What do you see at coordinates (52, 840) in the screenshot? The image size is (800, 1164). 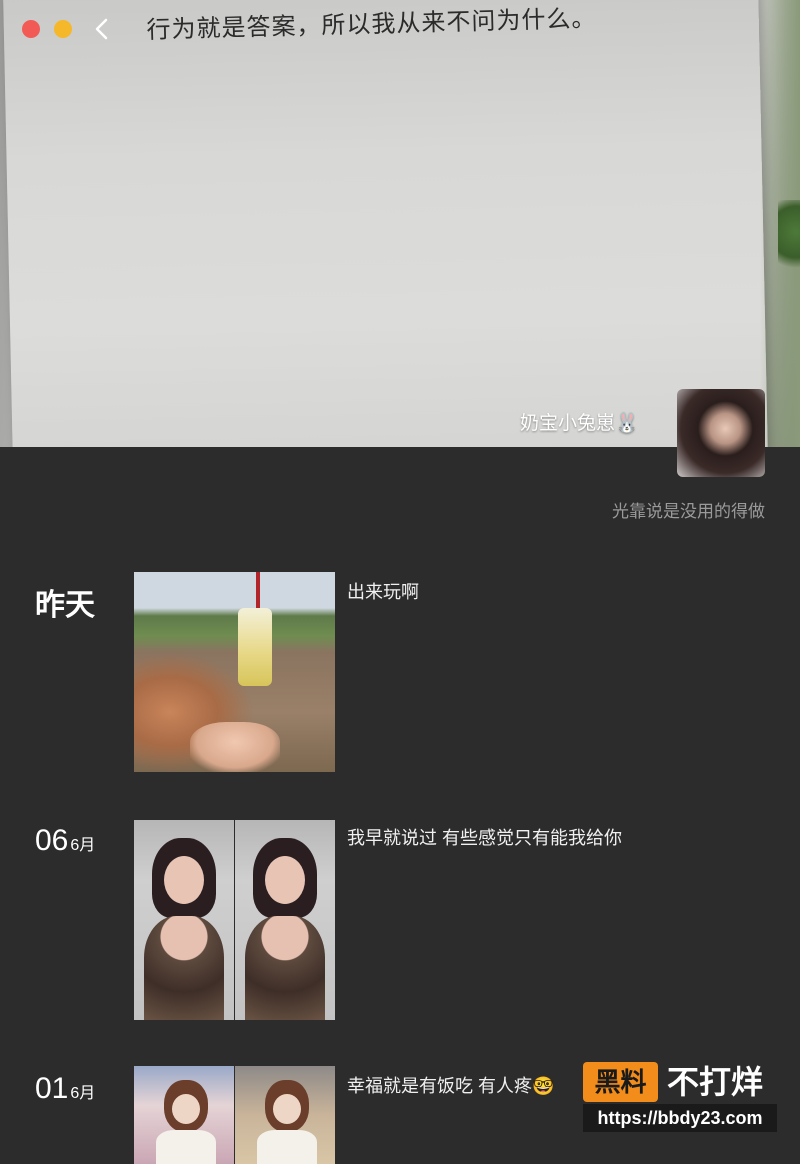 I see `moment-date-day: 06` at bounding box center [52, 840].